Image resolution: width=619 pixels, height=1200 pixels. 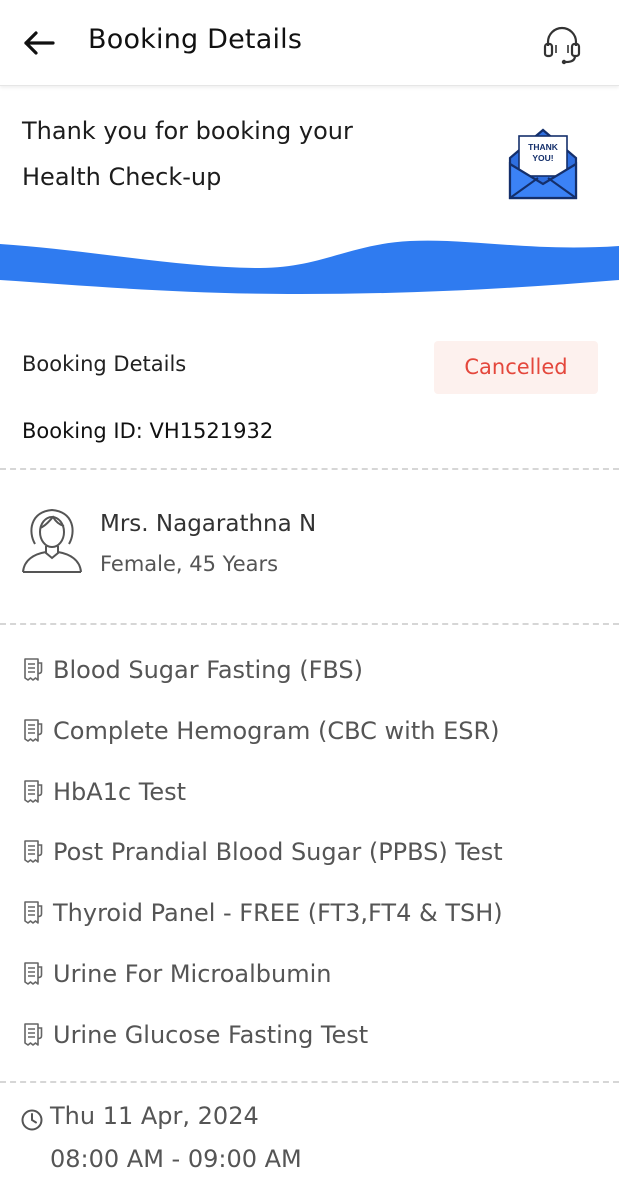 What do you see at coordinates (542, 158) in the screenshot?
I see `envelope-text-2: YOU!` at bounding box center [542, 158].